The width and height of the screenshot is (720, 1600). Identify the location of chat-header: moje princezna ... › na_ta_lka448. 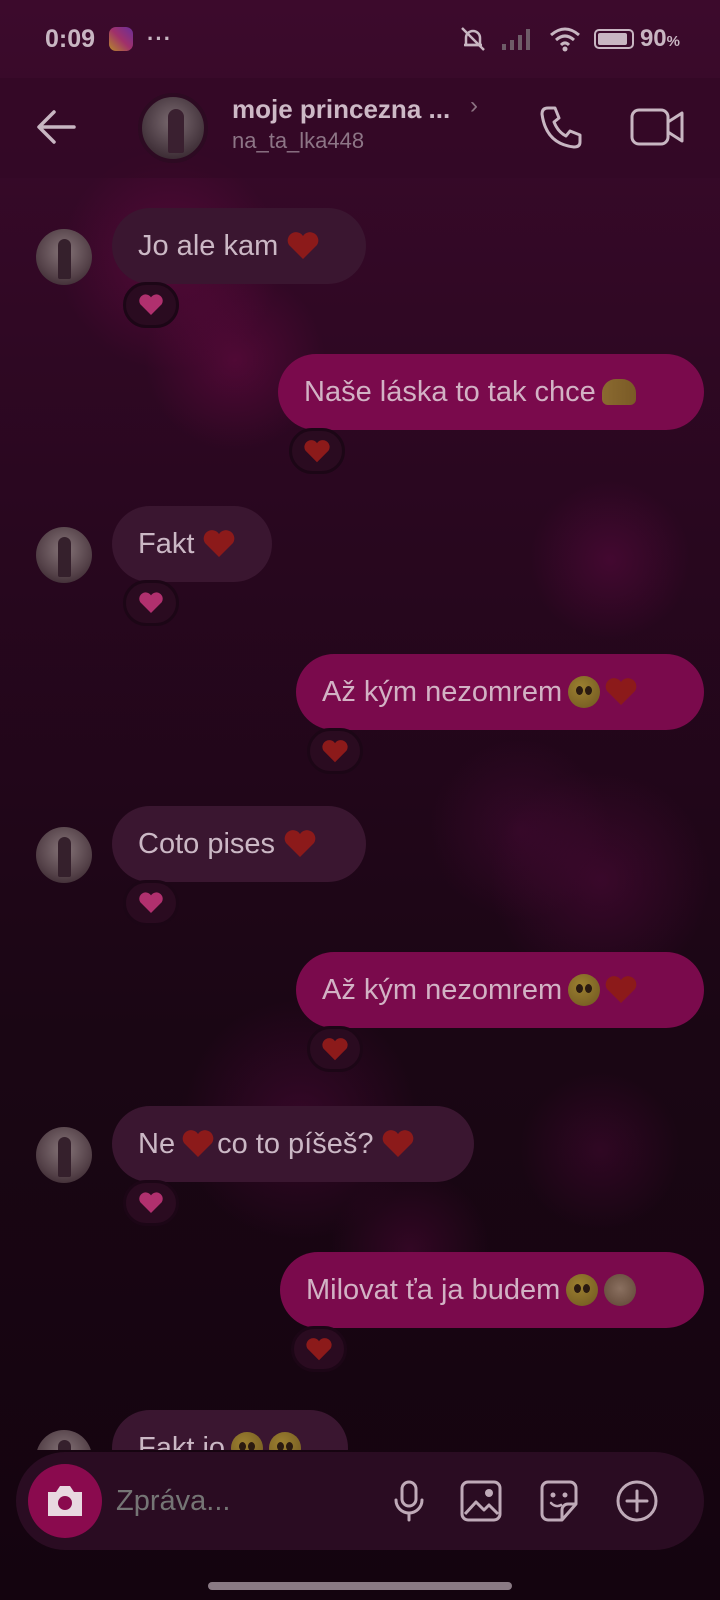
(360, 128).